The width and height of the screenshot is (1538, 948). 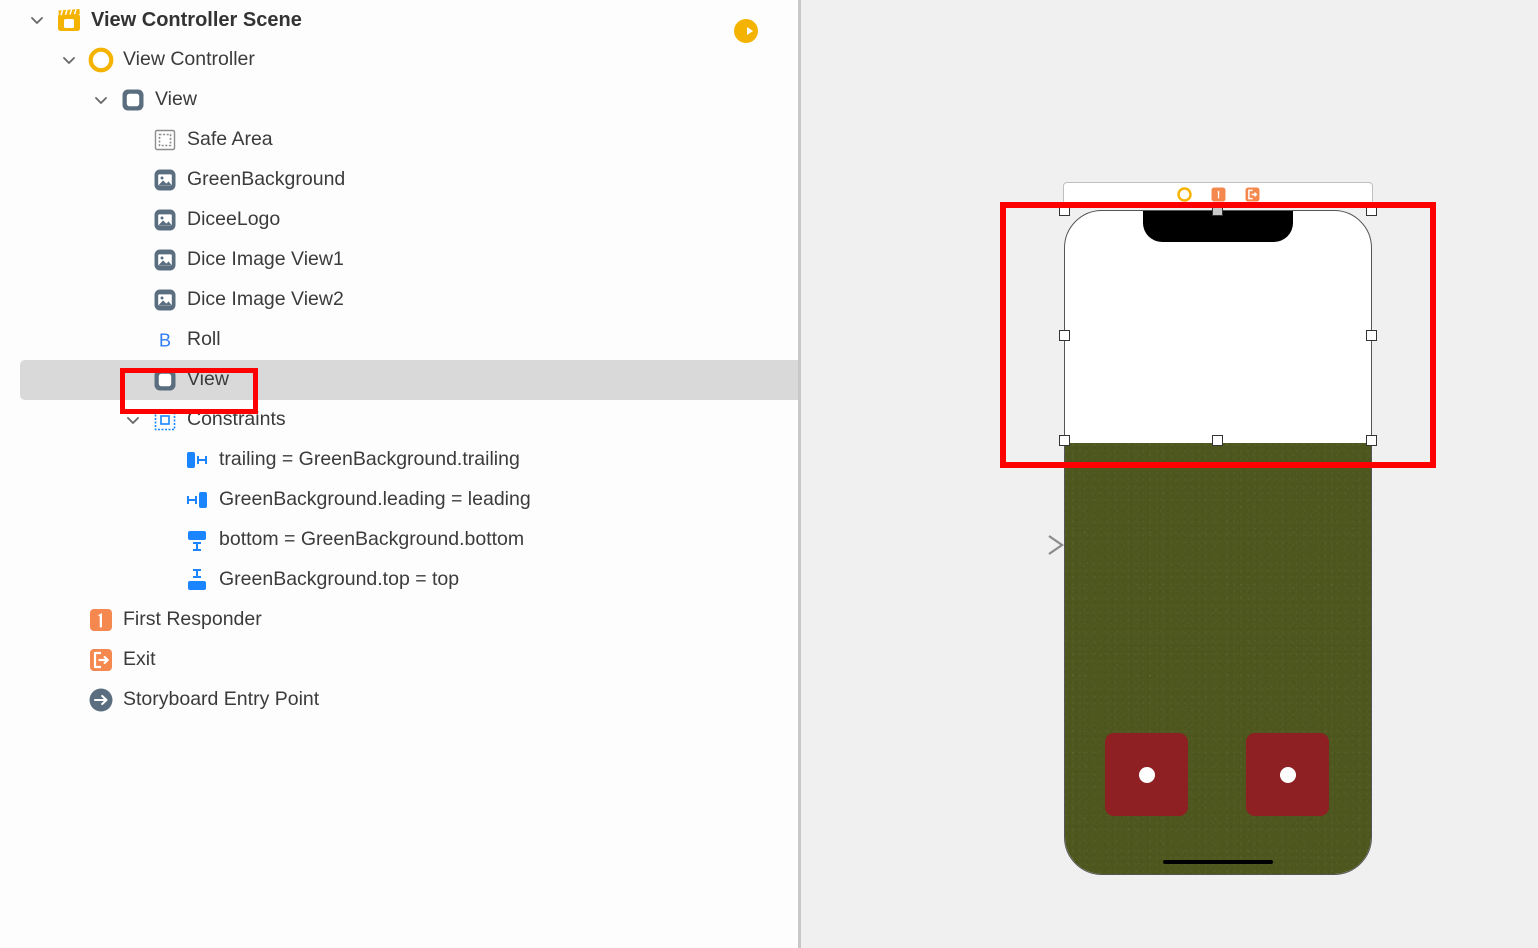 What do you see at coordinates (399, 300) in the screenshot?
I see `outline-row: Dice Image View2` at bounding box center [399, 300].